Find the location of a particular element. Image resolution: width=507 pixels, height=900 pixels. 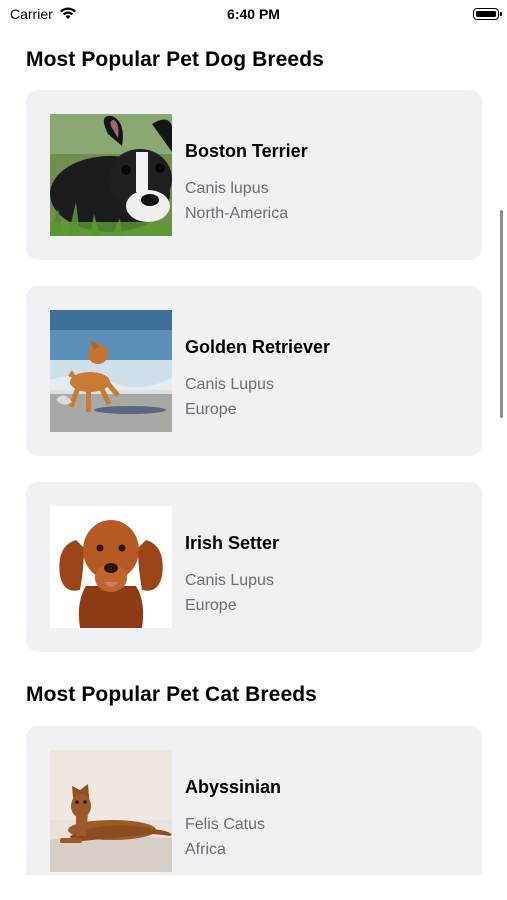

wifi-icon is located at coordinates (68, 14).